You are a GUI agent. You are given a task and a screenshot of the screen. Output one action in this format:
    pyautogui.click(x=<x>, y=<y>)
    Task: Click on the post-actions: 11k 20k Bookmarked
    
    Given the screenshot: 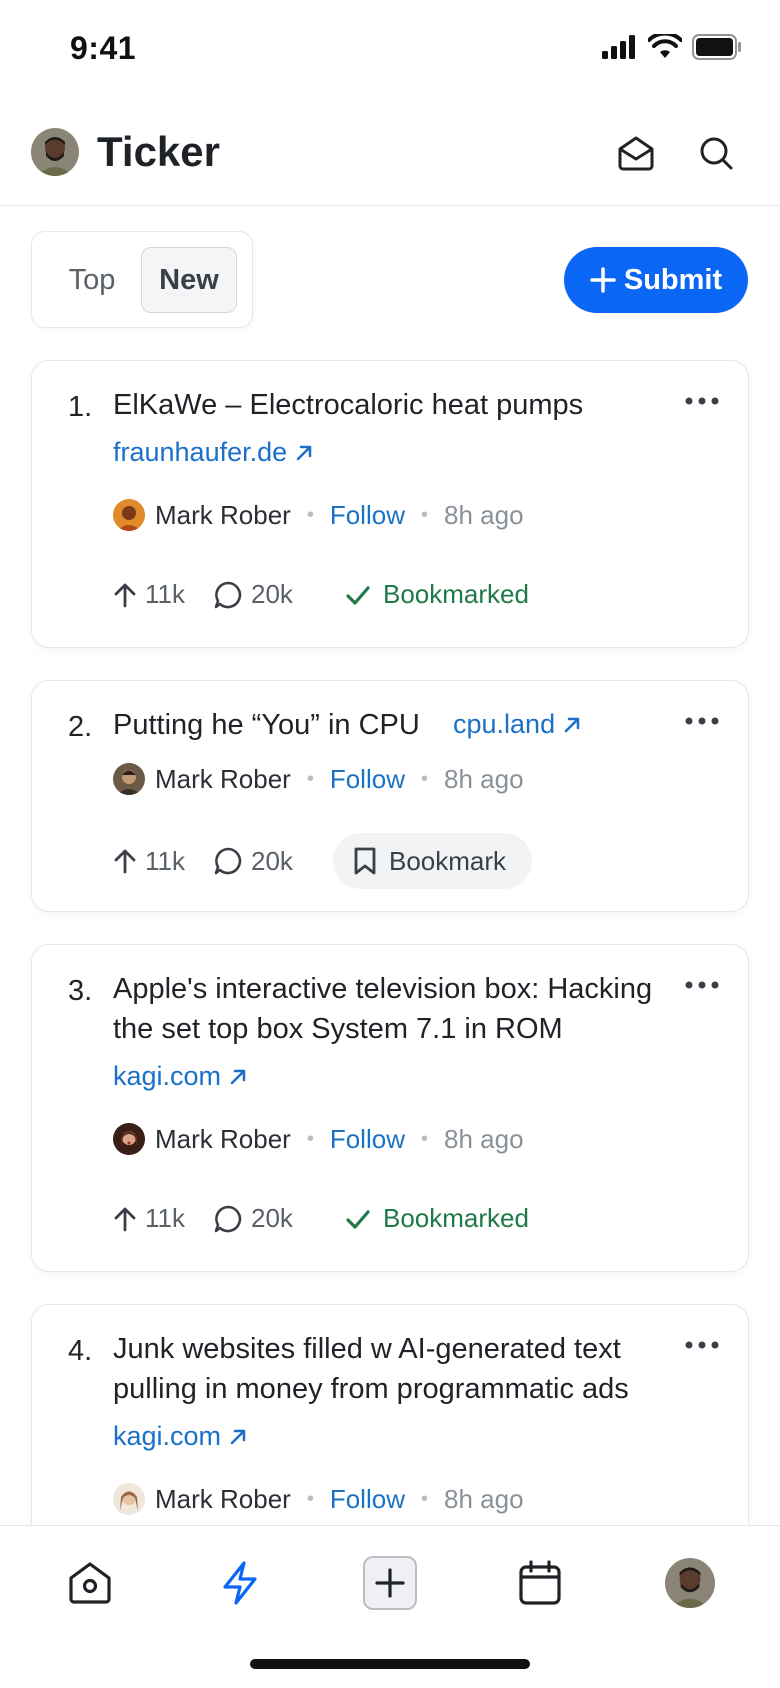 What is the action you would take?
    pyautogui.click(x=321, y=594)
    